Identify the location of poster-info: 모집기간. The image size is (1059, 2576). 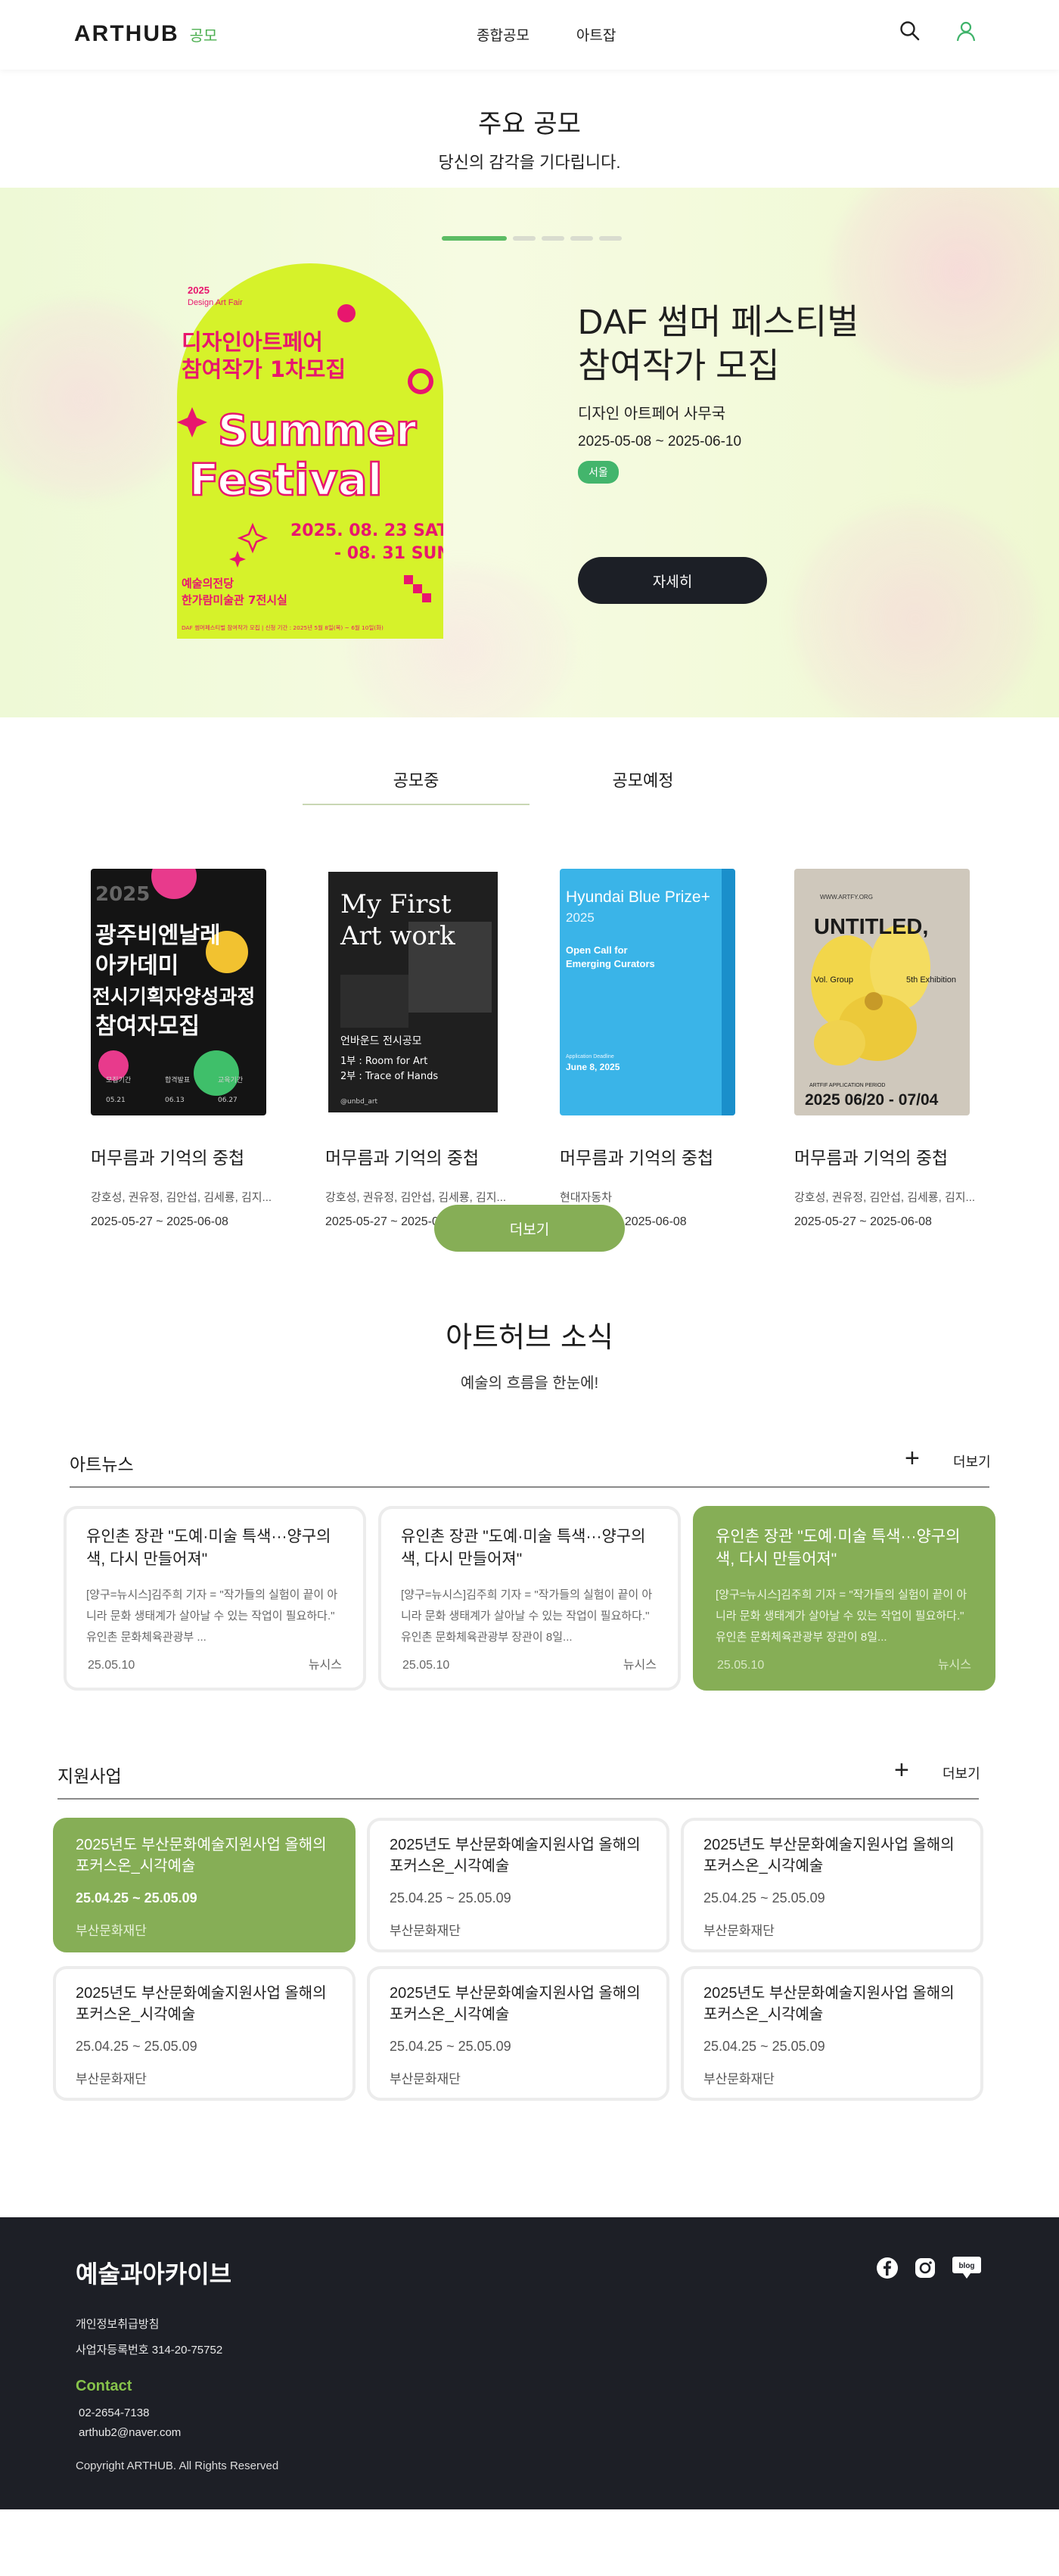
(118, 1079).